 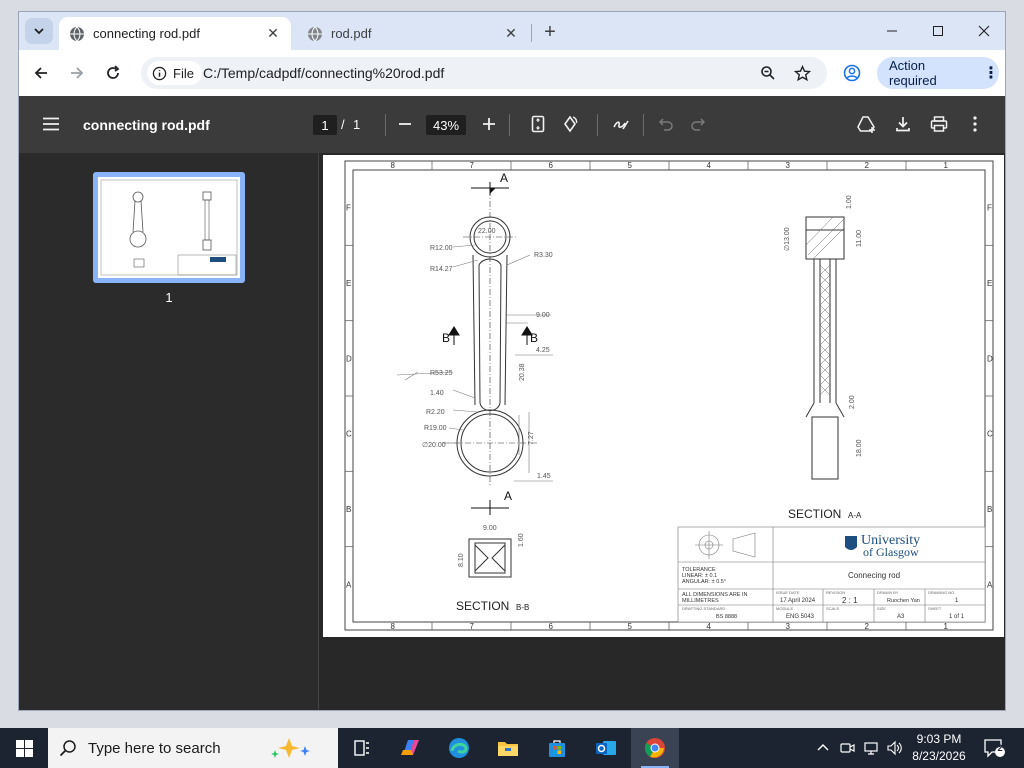 What do you see at coordinates (323, 73) in the screenshot?
I see `url-text: C:/Temp/cadpdf/connecting%20rod.pdf` at bounding box center [323, 73].